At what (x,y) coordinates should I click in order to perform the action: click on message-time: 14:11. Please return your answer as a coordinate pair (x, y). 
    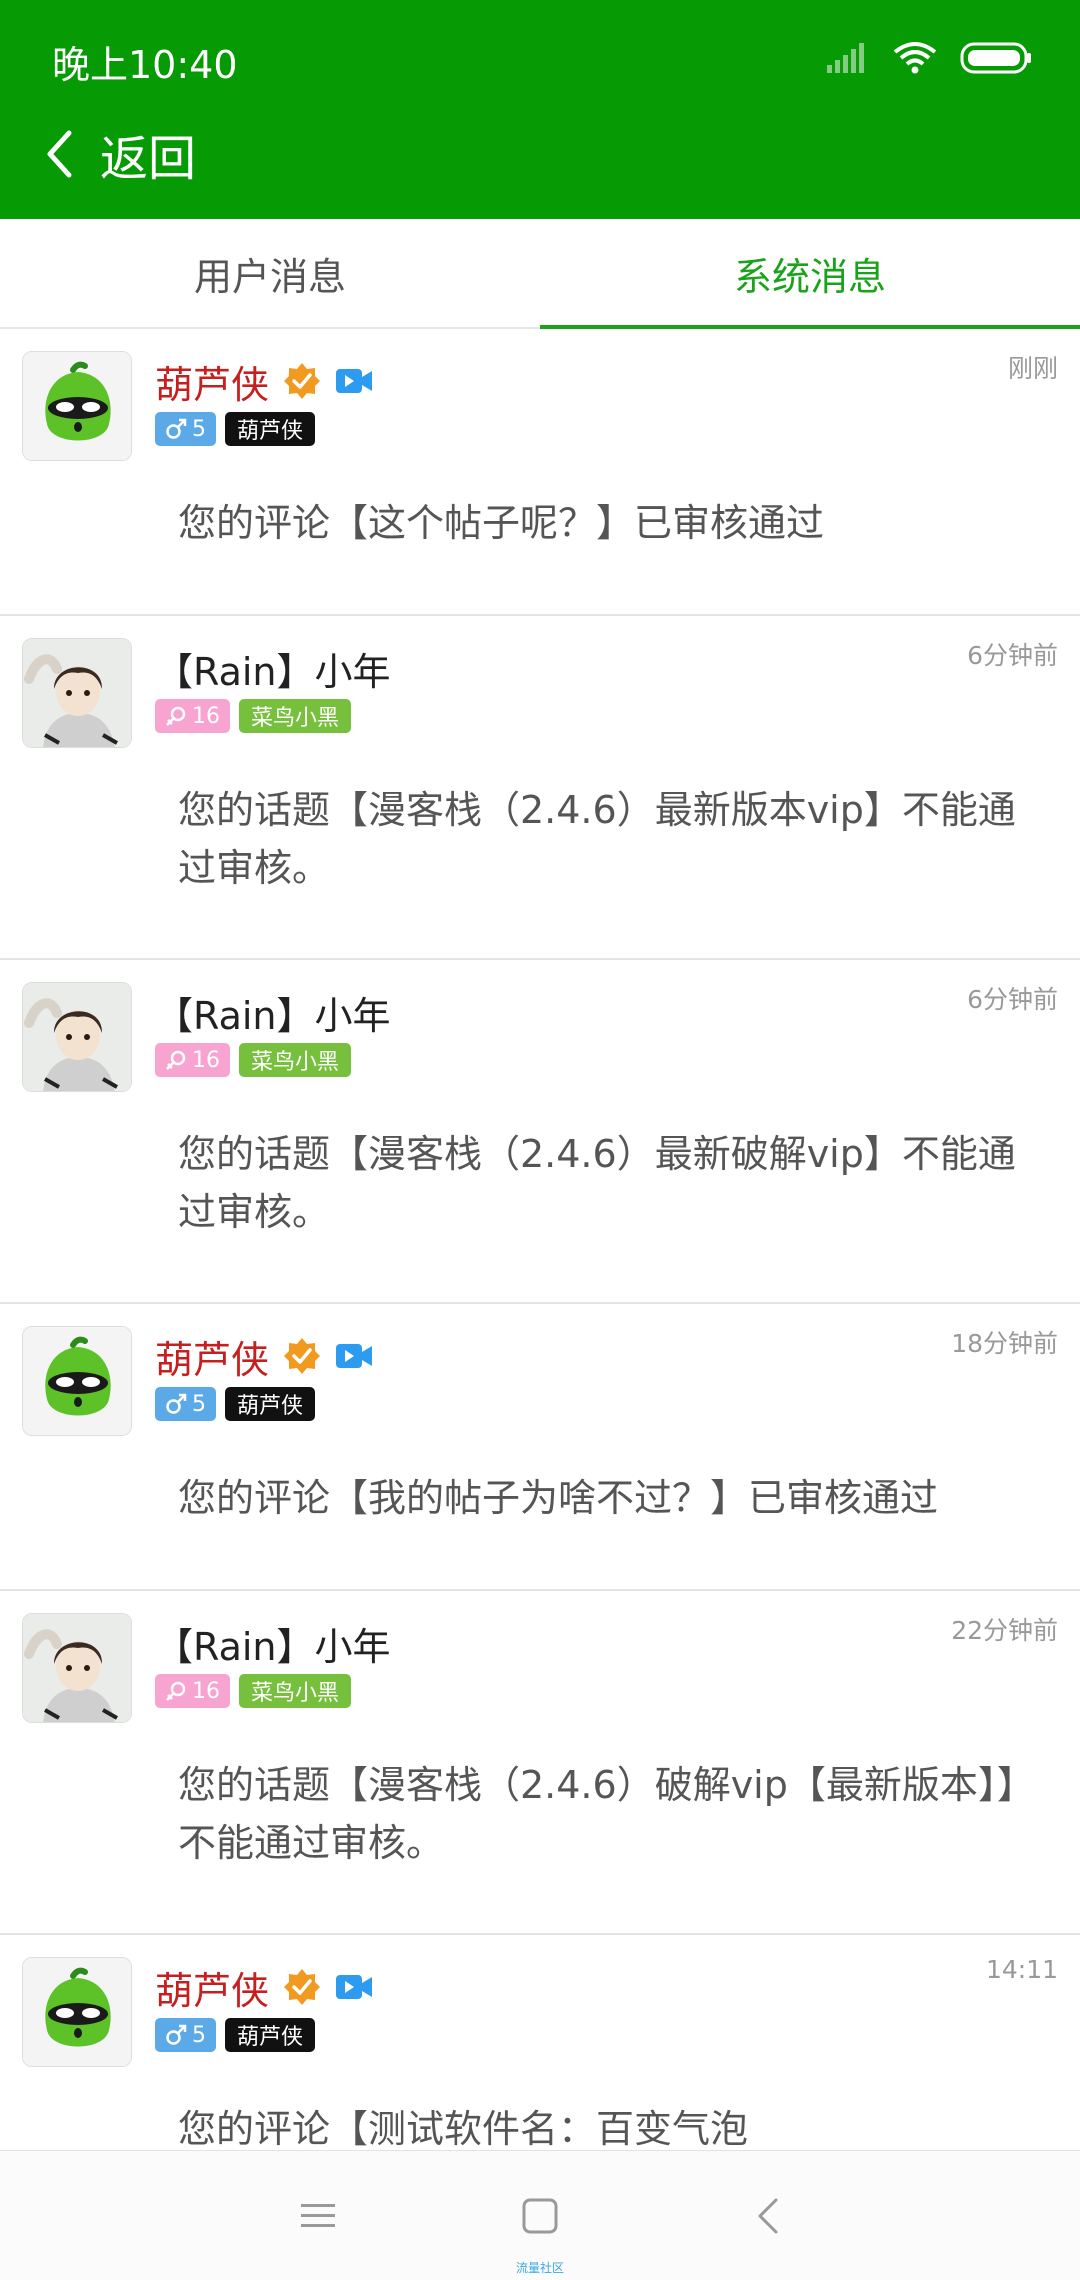
    Looking at the image, I should click on (1021, 1969).